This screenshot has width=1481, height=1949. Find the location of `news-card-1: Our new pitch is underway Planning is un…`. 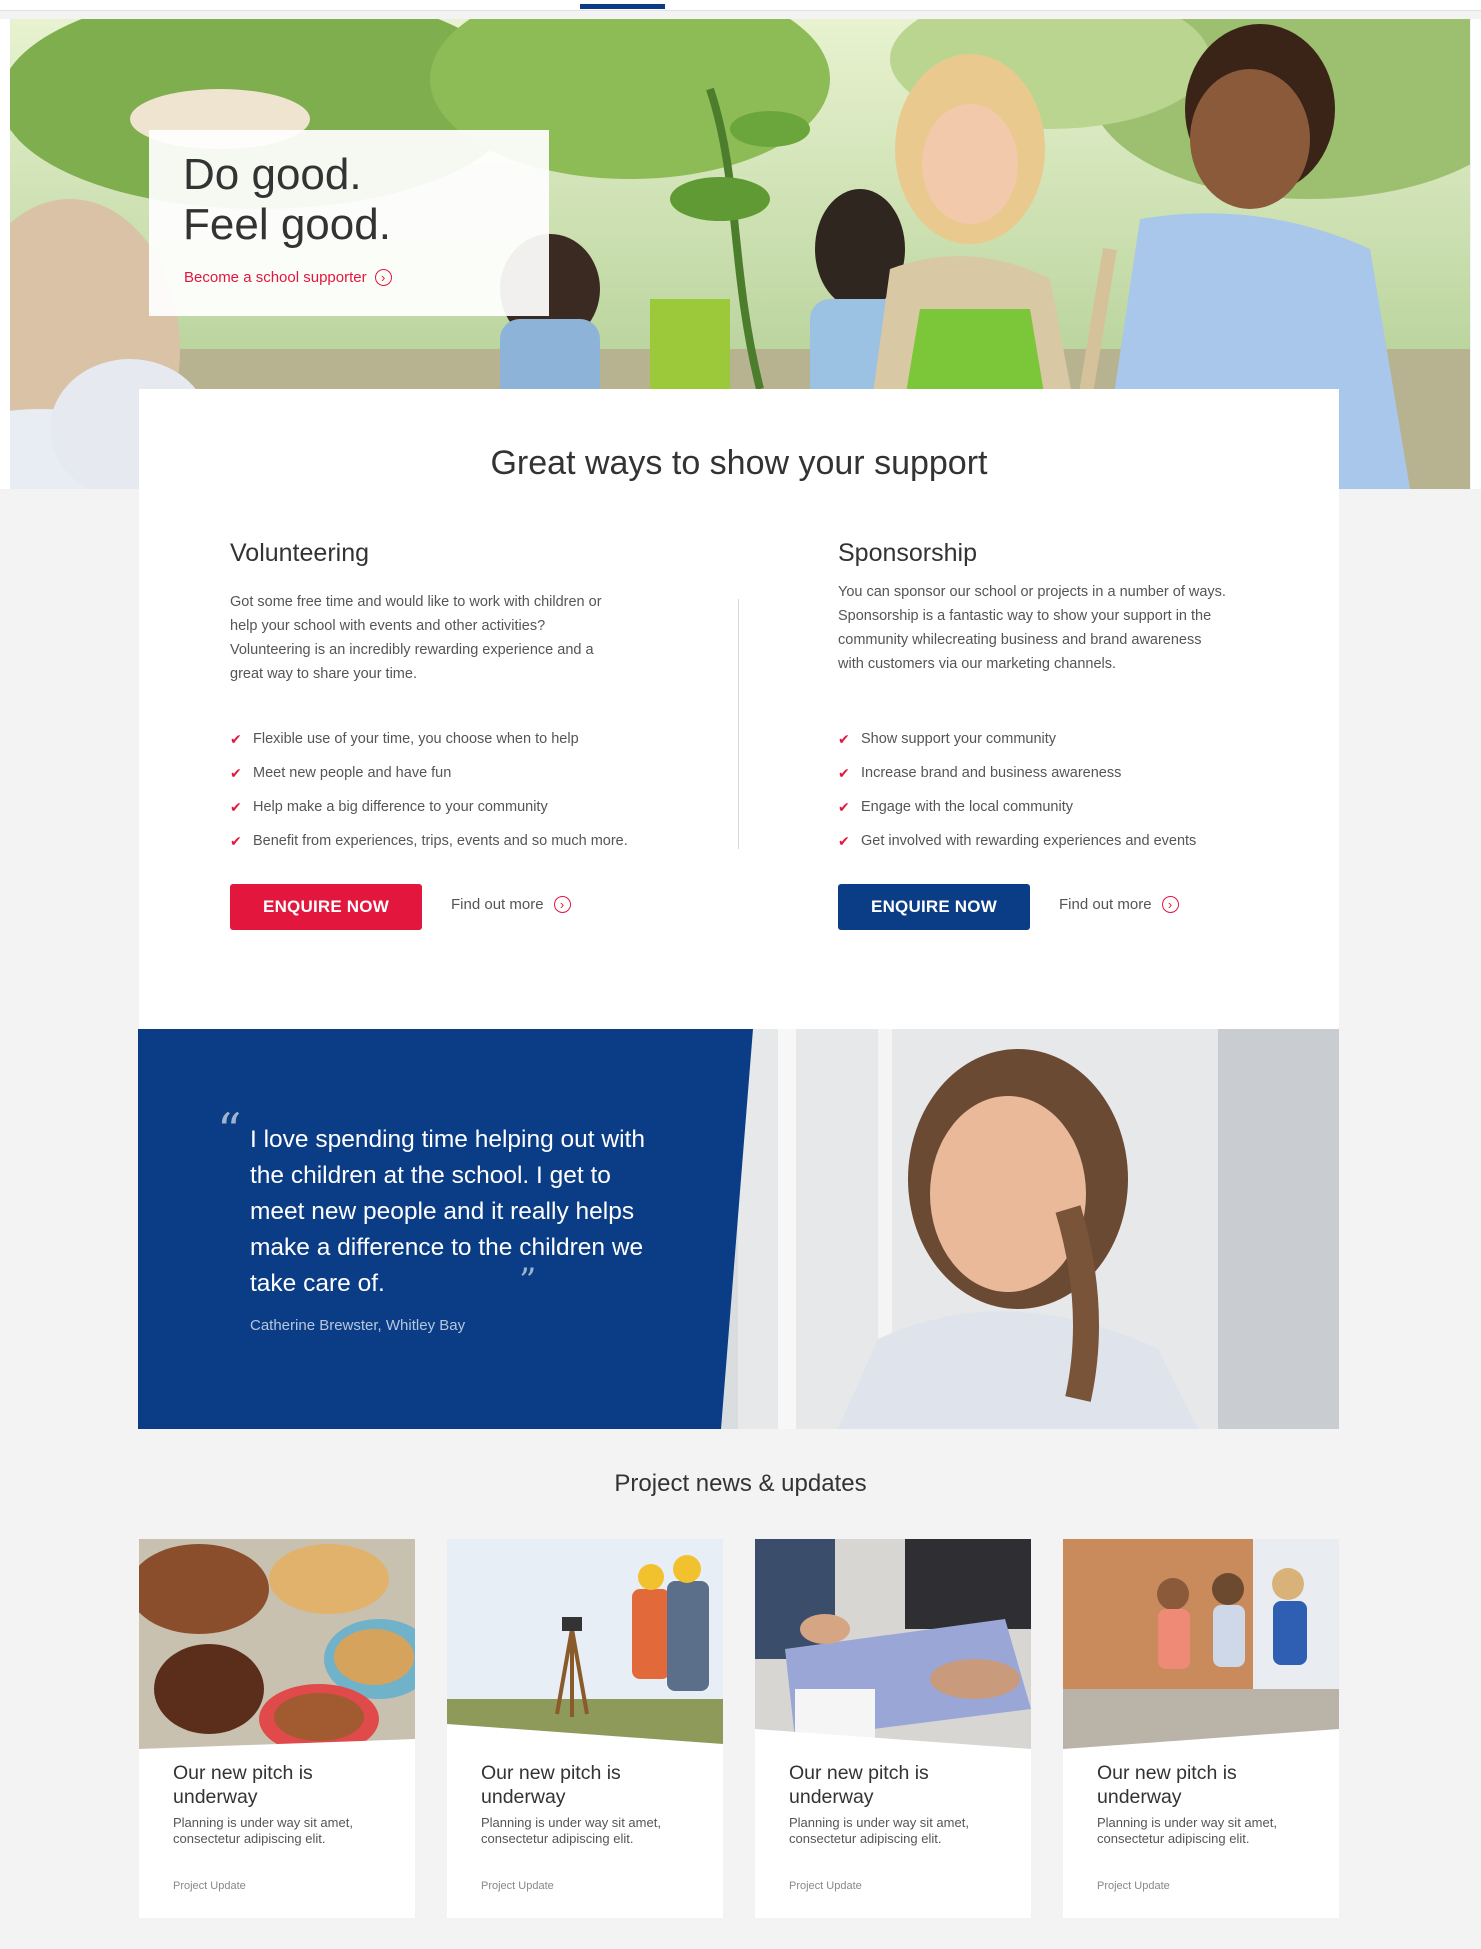

news-card-1: Our new pitch is underway Planning is un… is located at coordinates (277, 1728).